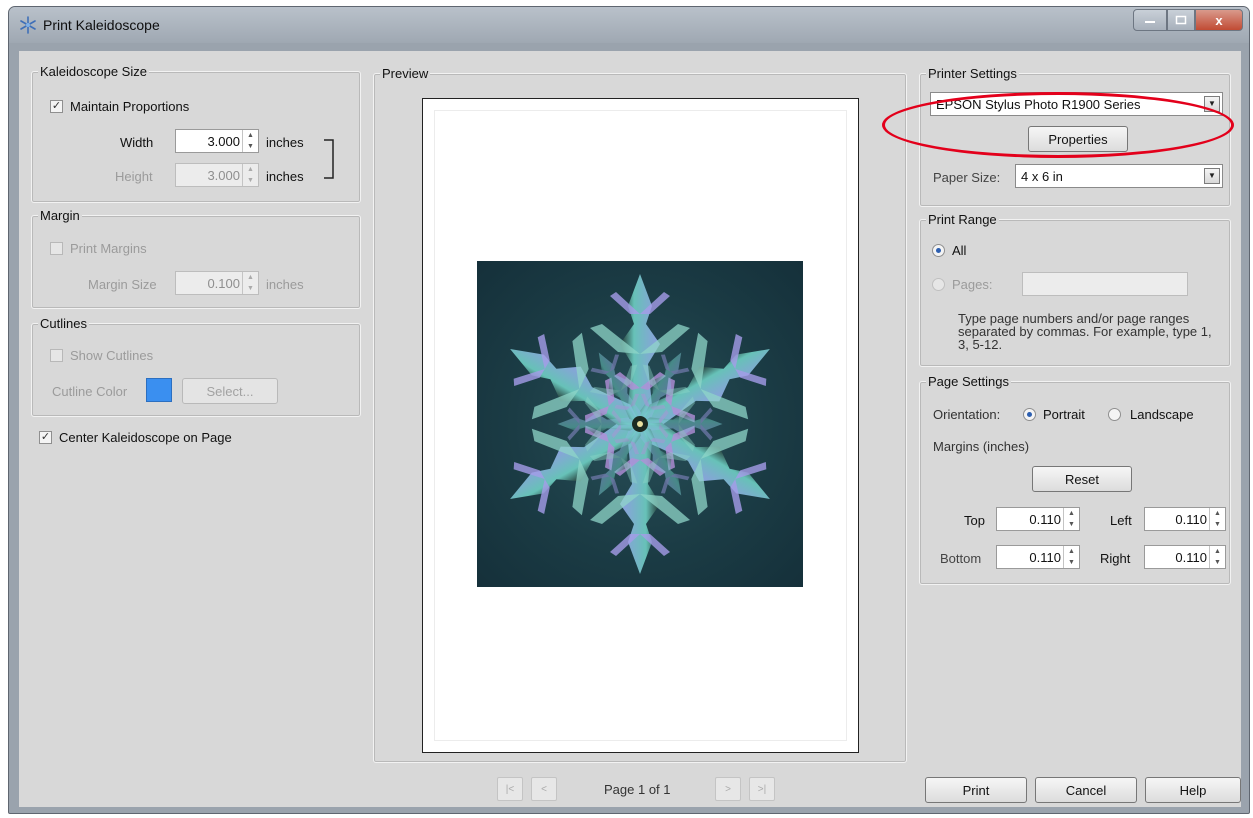 Image resolution: width=1253 pixels, height=818 pixels. What do you see at coordinates (968, 381) in the screenshot?
I see `group-label: Page Settings` at bounding box center [968, 381].